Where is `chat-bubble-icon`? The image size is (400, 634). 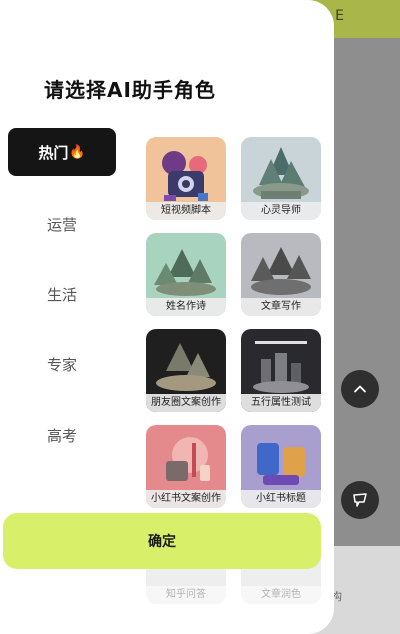
chat-bubble-icon is located at coordinates (360, 500).